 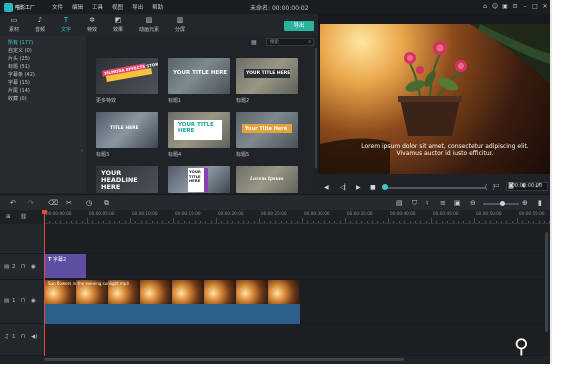 What do you see at coordinates (267, 130) in the screenshot?
I see `thumbnail-title-5: Your Title Here` at bounding box center [267, 130].